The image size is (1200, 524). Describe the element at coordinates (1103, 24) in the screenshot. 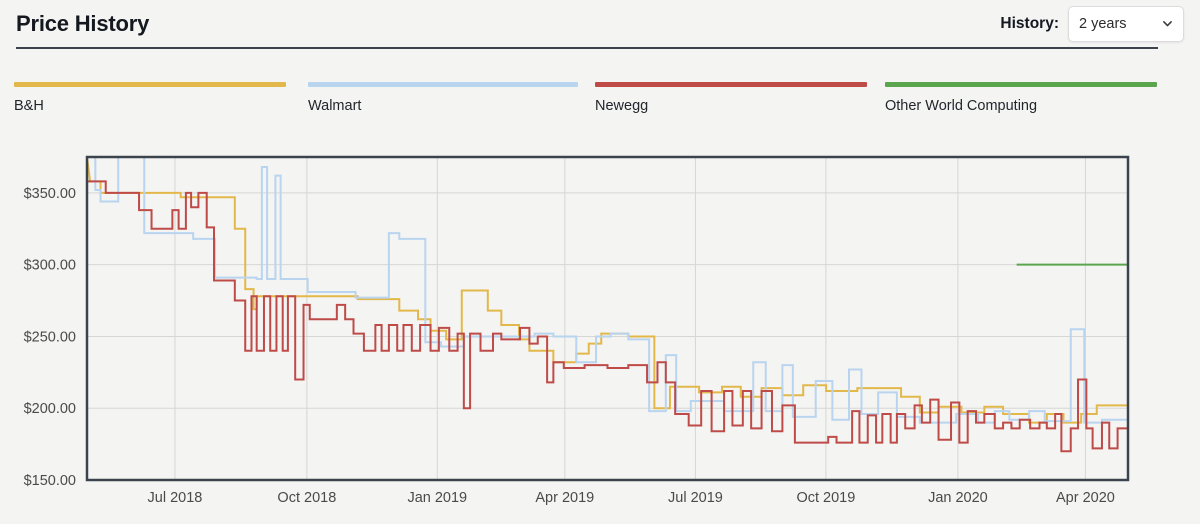

I see `history-range-value: 2 years` at that location.